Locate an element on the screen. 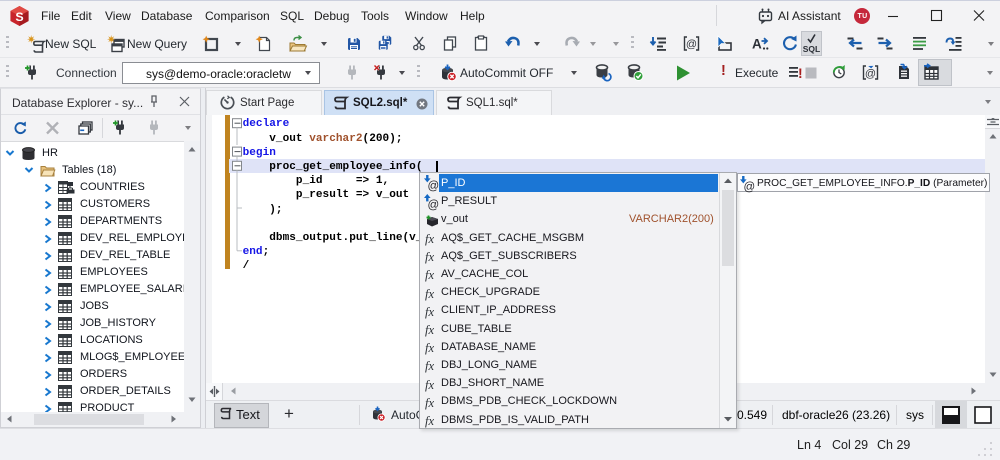  svg-text: SQL is located at coordinates (811, 49).